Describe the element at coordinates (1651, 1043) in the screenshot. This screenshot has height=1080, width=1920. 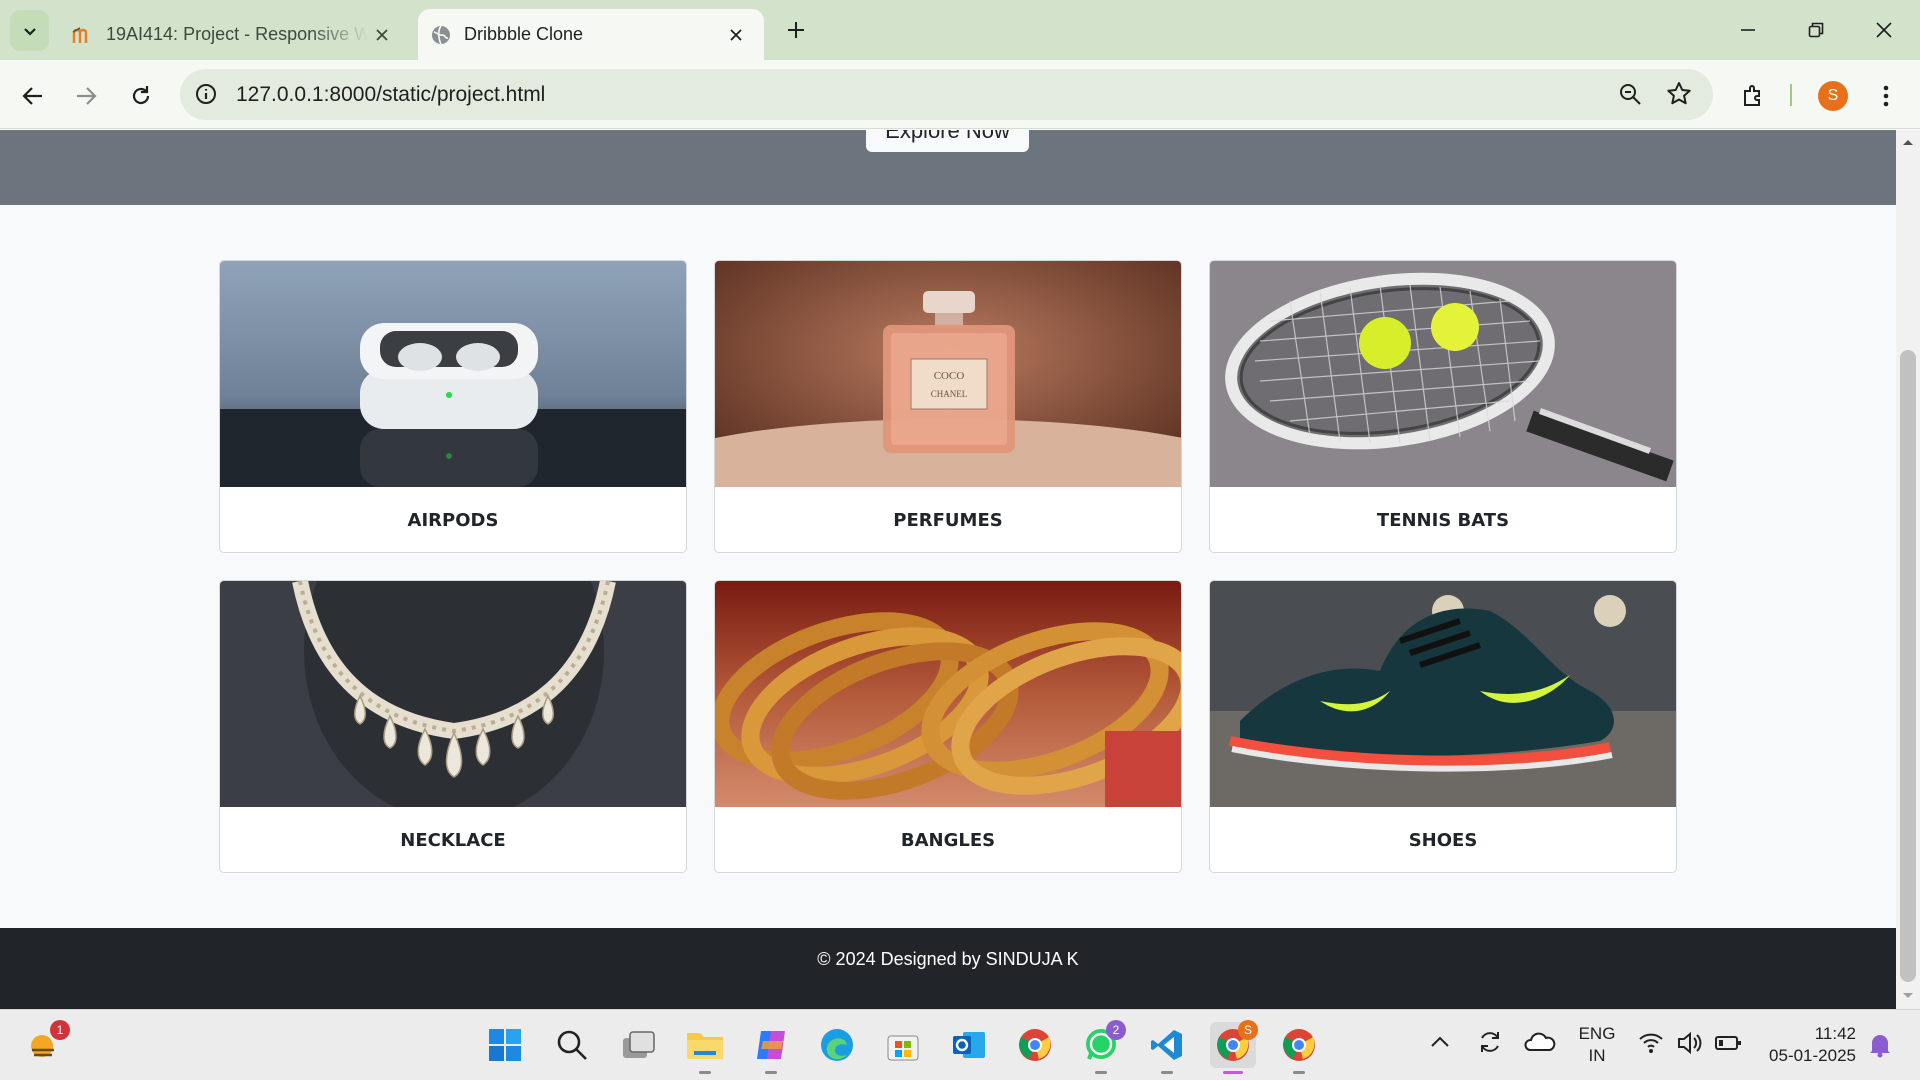
I see `wifi-icon` at that location.